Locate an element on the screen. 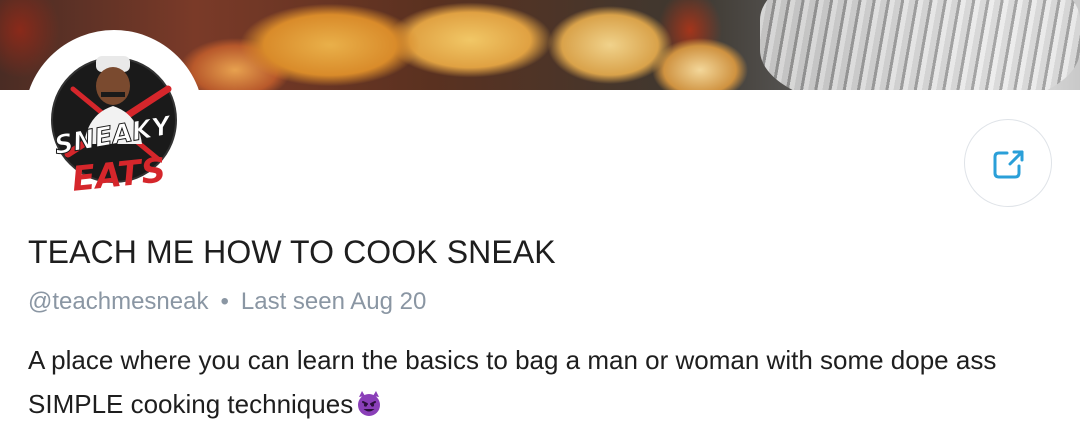 The width and height of the screenshot is (1080, 445). profile-meta: @teachmesneak • Last seen Aug 20 is located at coordinates (227, 302).